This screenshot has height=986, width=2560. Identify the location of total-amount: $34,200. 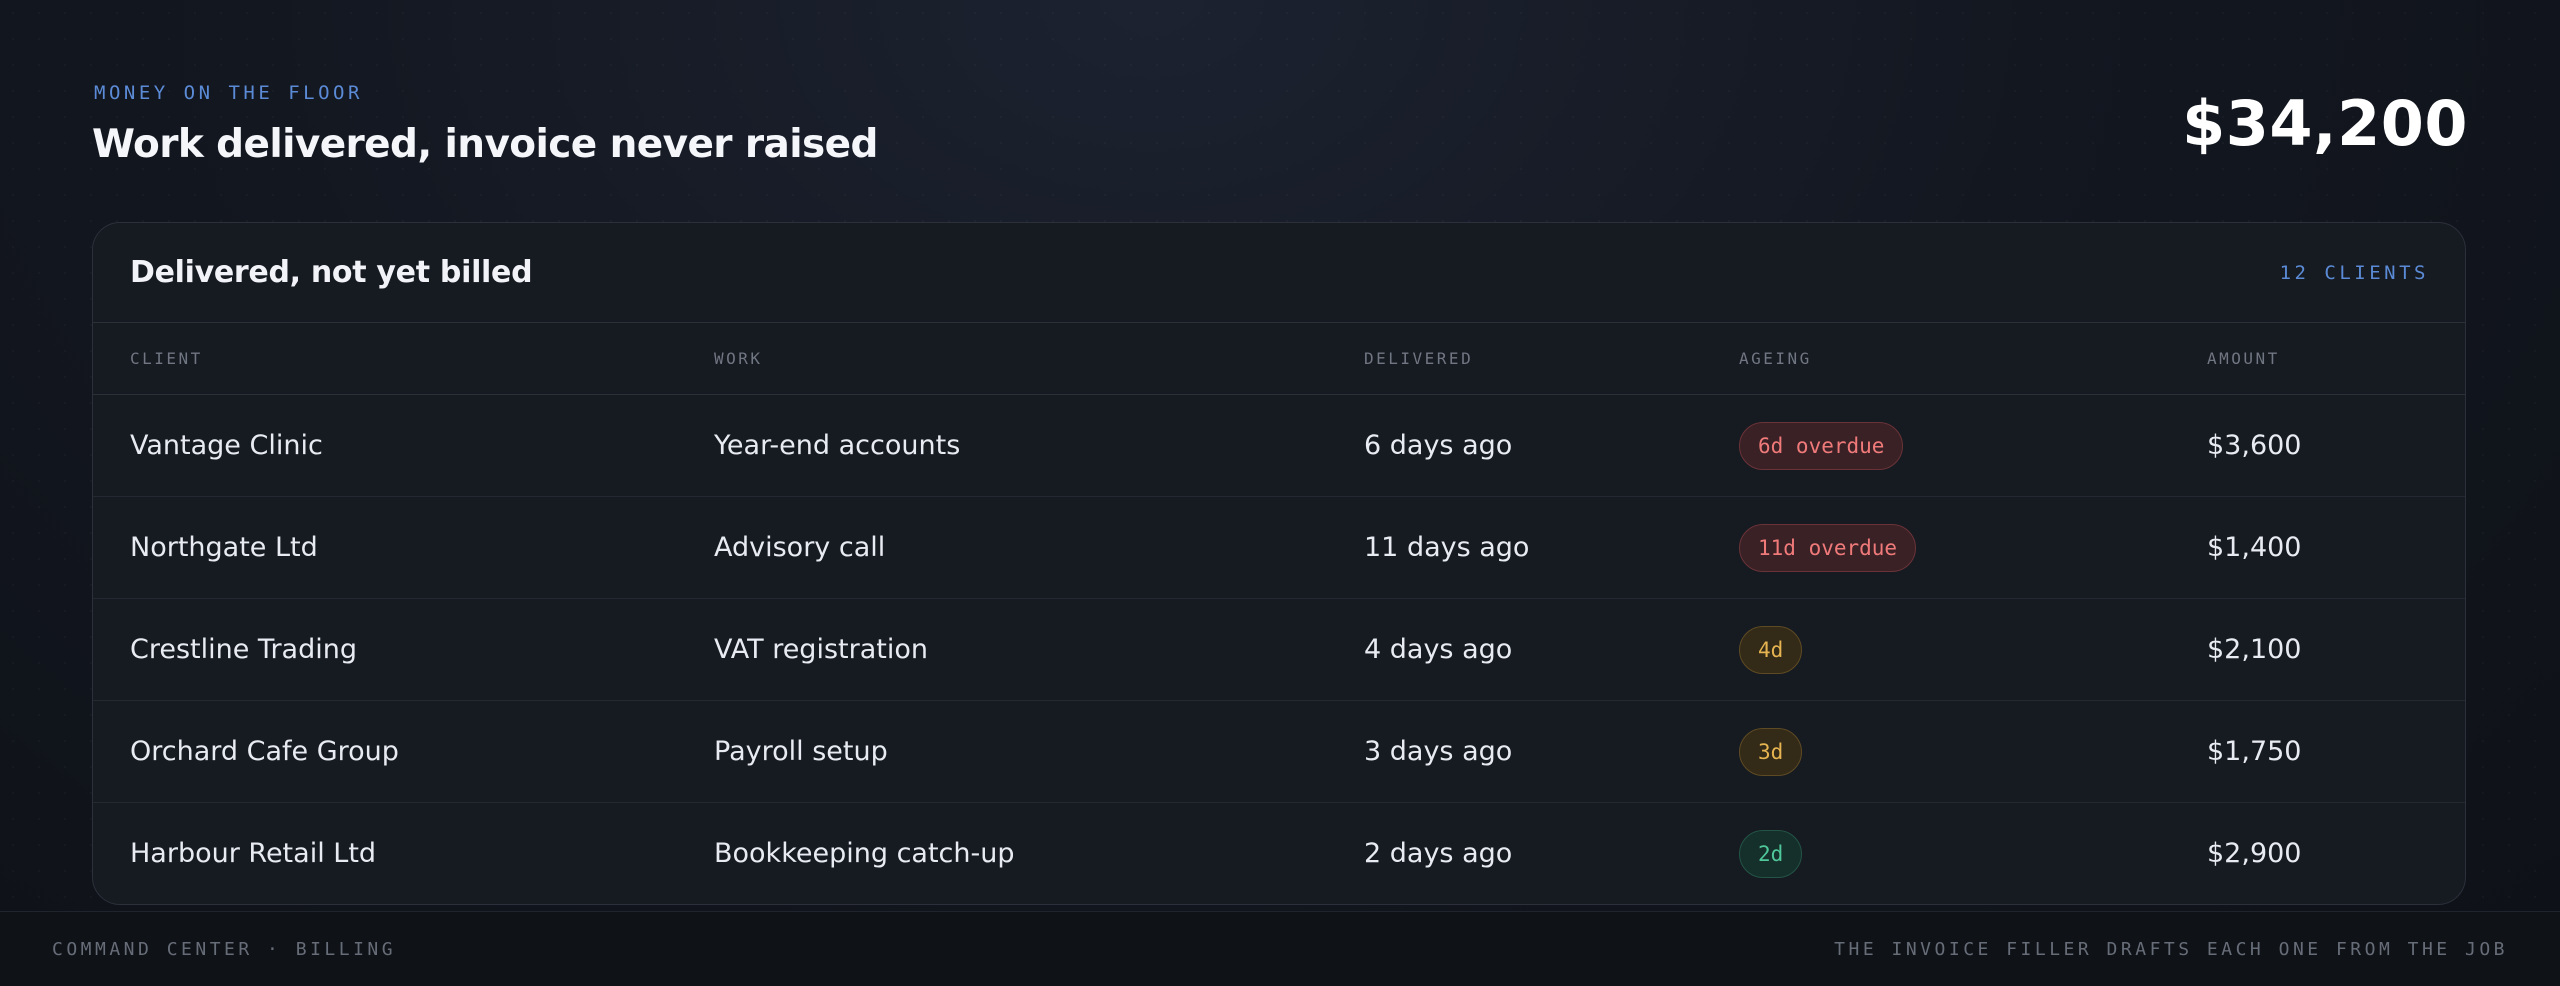
(2325, 123).